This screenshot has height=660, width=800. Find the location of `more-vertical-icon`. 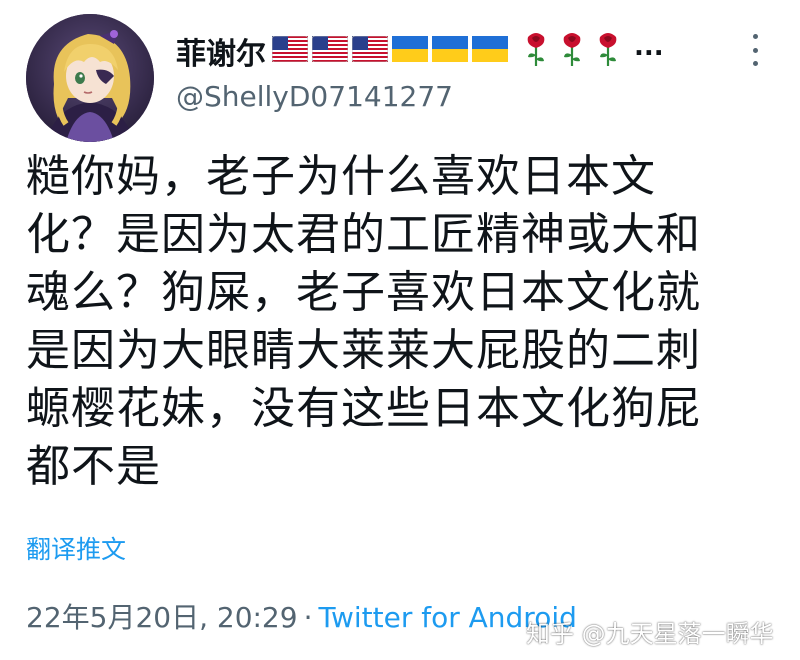

more-vertical-icon is located at coordinates (755, 50).